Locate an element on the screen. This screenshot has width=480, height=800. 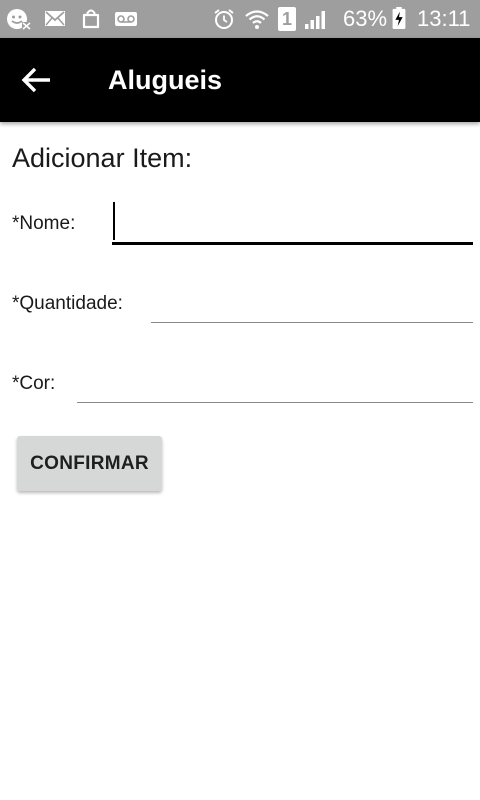
alarm-icon is located at coordinates (224, 19).